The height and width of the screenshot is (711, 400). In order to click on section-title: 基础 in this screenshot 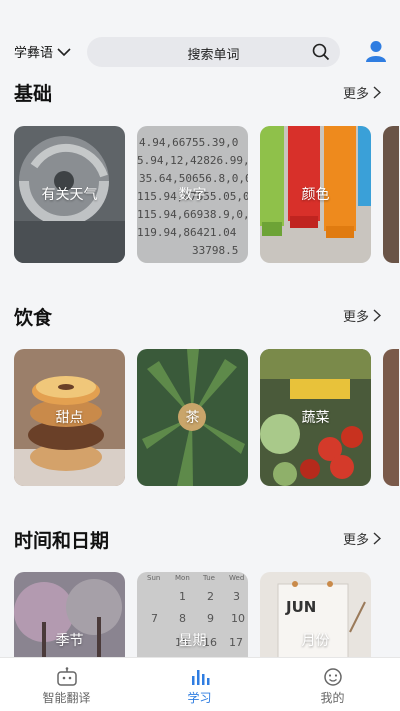, I will do `click(33, 94)`.